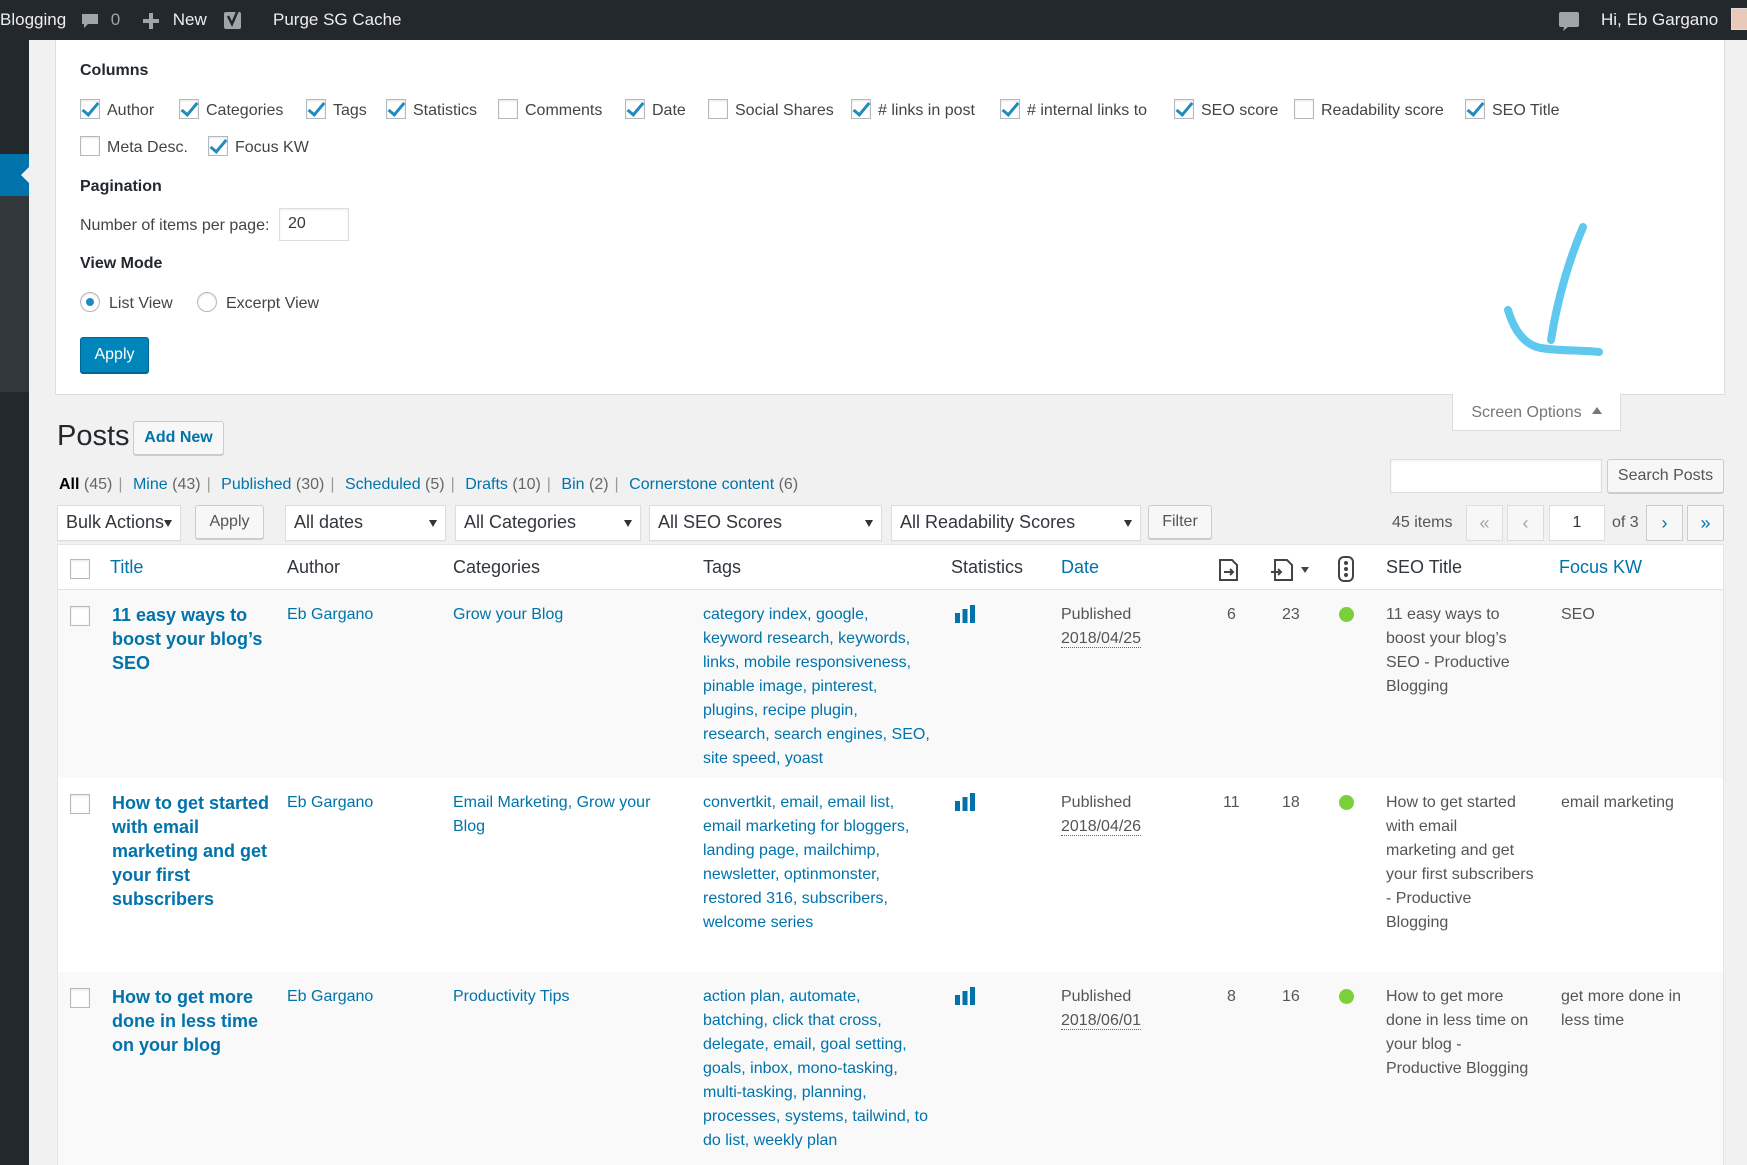  I want to click on focus-kw-text: get more done in less time, so click(1621, 1008).